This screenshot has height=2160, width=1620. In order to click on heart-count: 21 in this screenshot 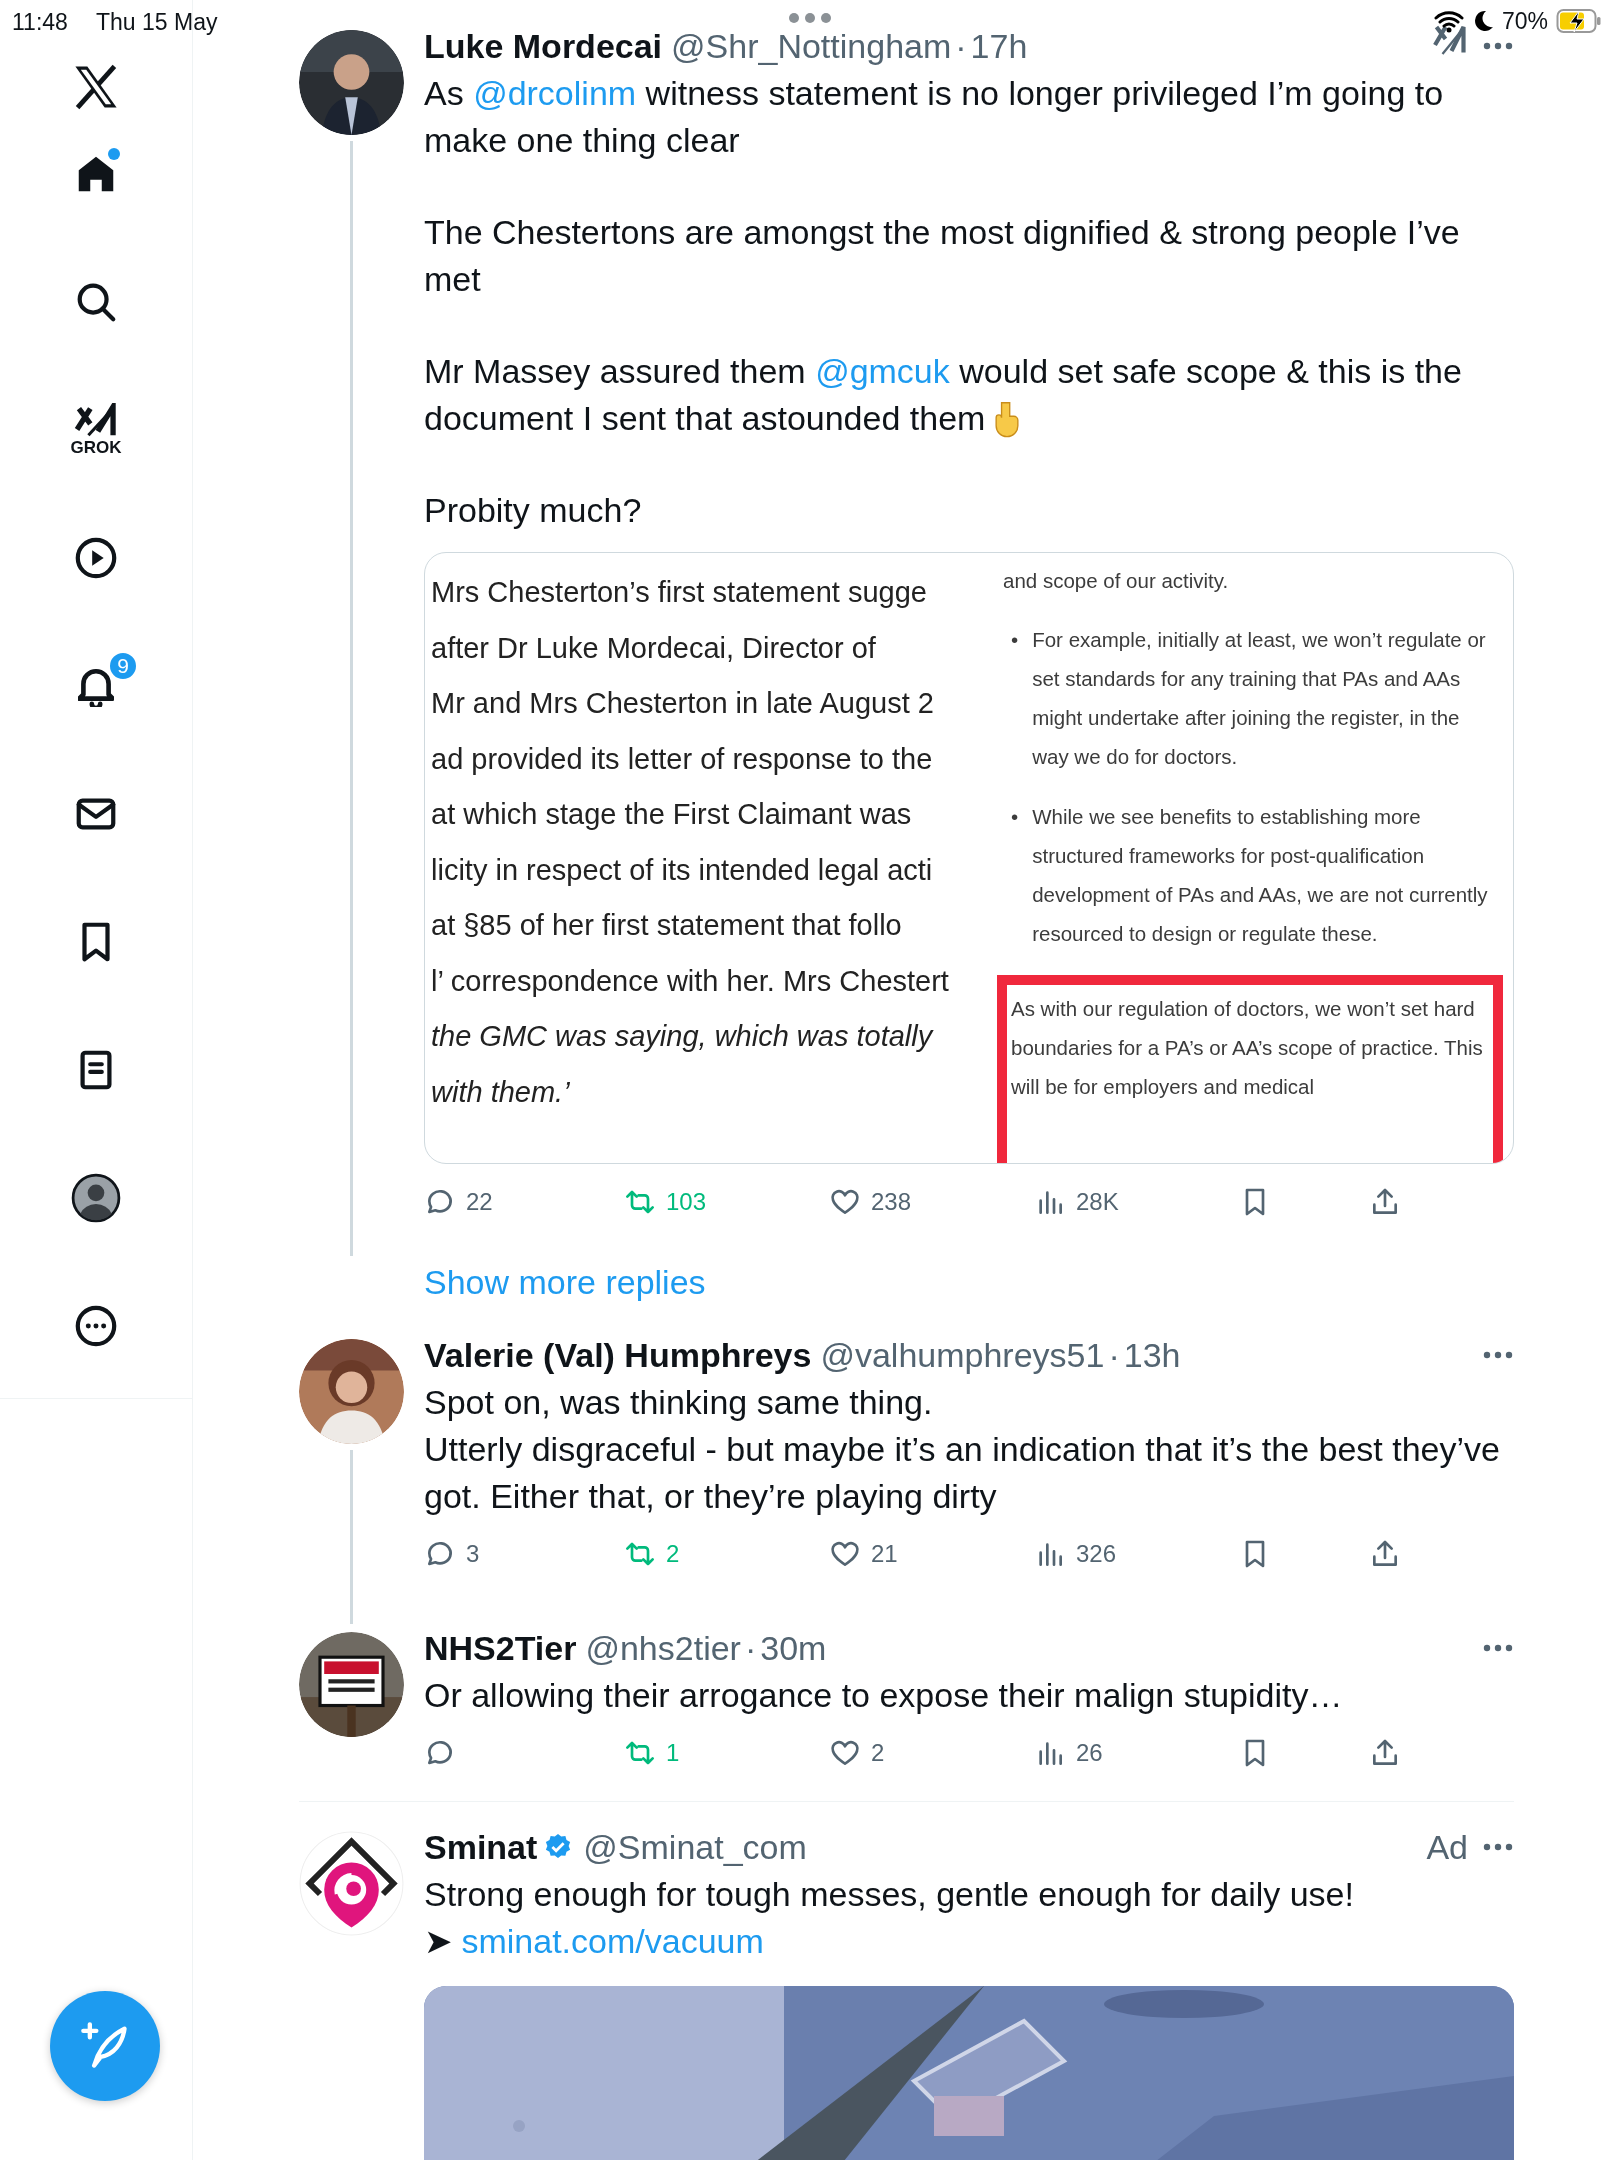, I will do `click(884, 1554)`.